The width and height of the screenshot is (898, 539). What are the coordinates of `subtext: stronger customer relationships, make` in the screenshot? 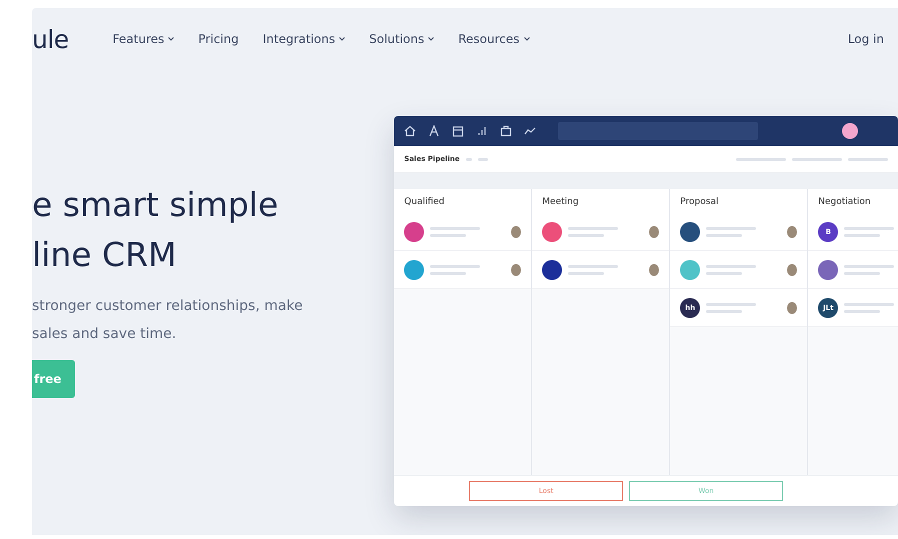 It's located at (168, 306).